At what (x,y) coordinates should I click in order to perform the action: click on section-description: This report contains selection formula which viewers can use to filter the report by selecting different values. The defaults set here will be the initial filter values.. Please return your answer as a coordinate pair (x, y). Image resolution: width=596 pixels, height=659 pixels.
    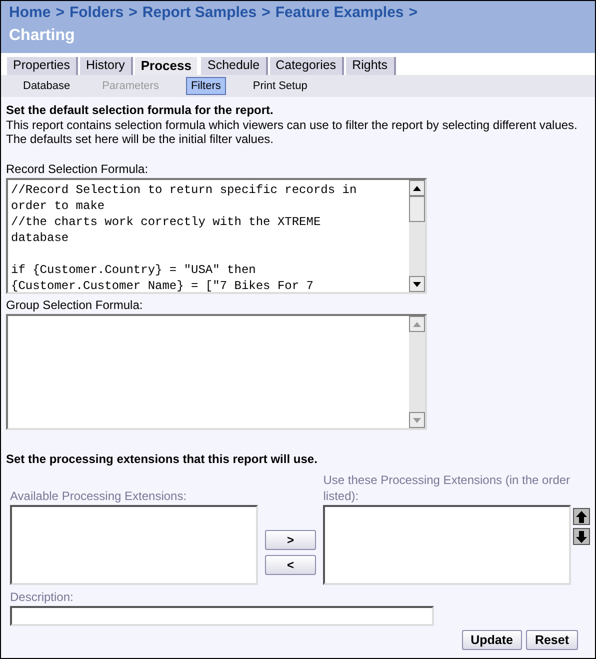
    Looking at the image, I should click on (292, 132).